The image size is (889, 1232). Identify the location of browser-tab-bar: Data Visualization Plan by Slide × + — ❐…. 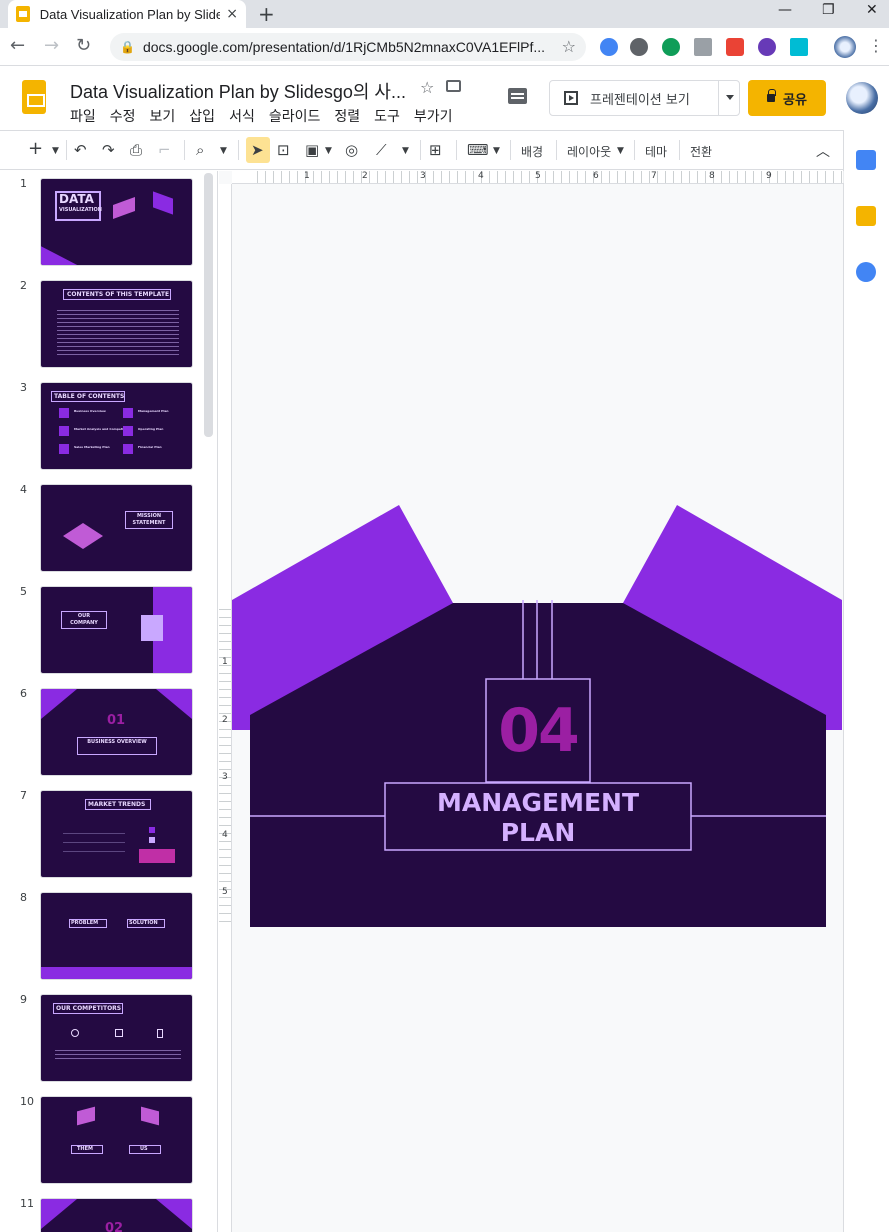
(444, 14).